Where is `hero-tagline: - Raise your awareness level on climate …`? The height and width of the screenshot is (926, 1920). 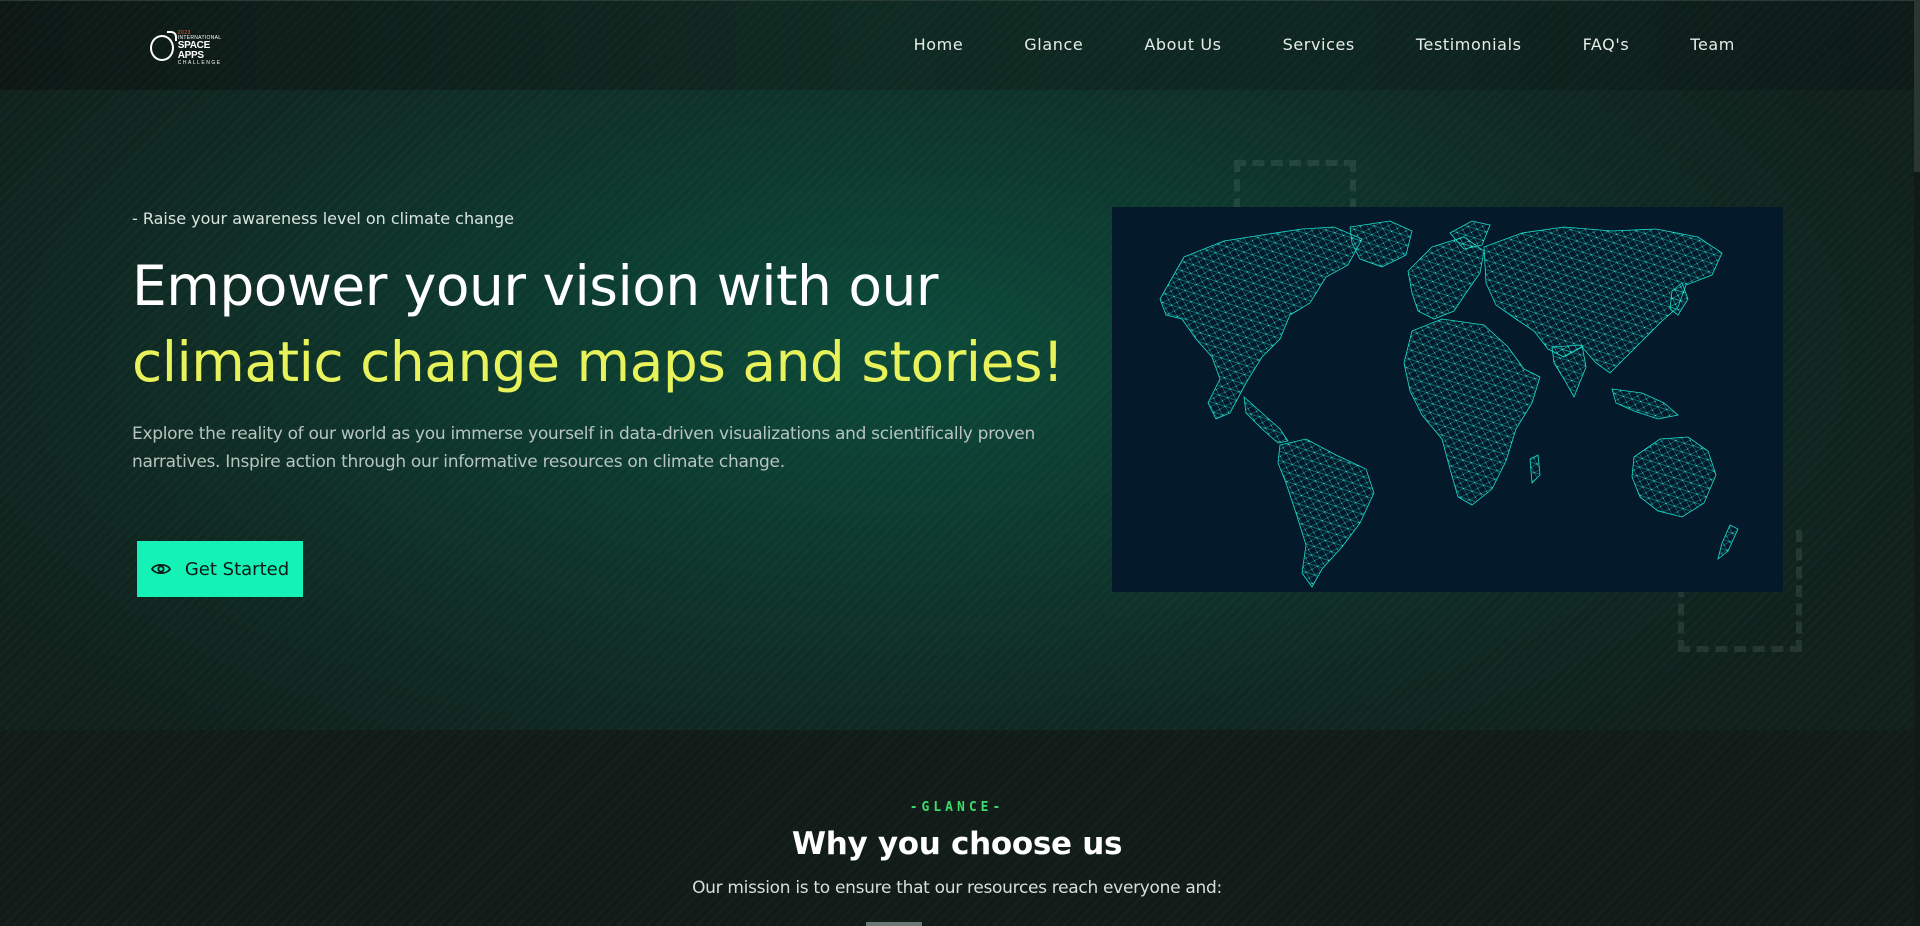
hero-tagline: - Raise your awareness level on climate … is located at coordinates (323, 218).